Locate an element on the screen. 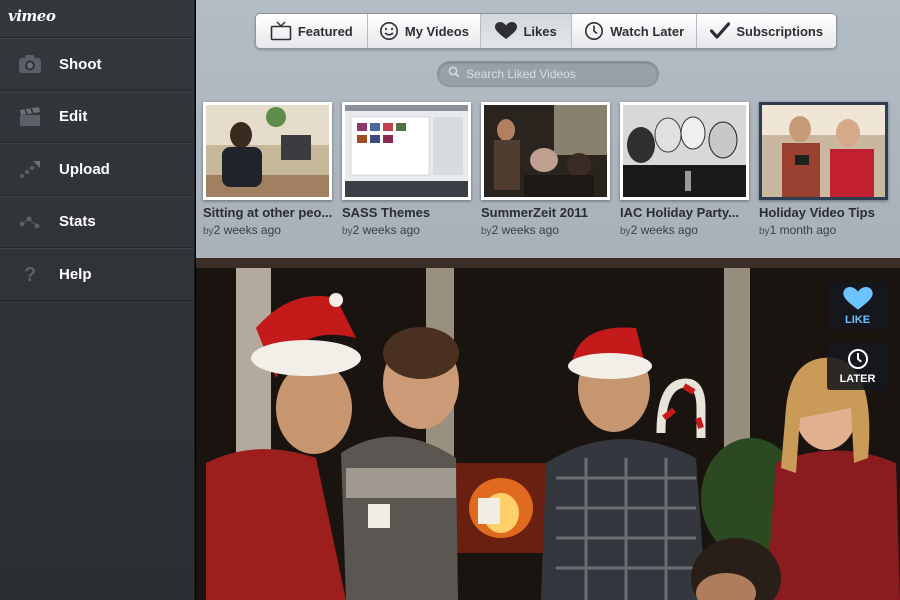 The image size is (900, 600). clapperboard-icon is located at coordinates (30, 117).